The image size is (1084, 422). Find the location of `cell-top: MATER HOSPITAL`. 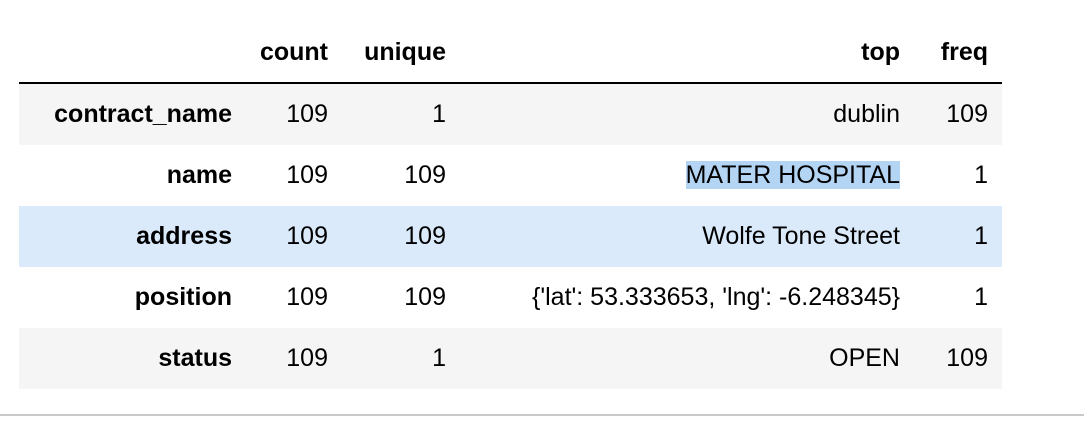

cell-top: MATER HOSPITAL is located at coordinates (687, 175).